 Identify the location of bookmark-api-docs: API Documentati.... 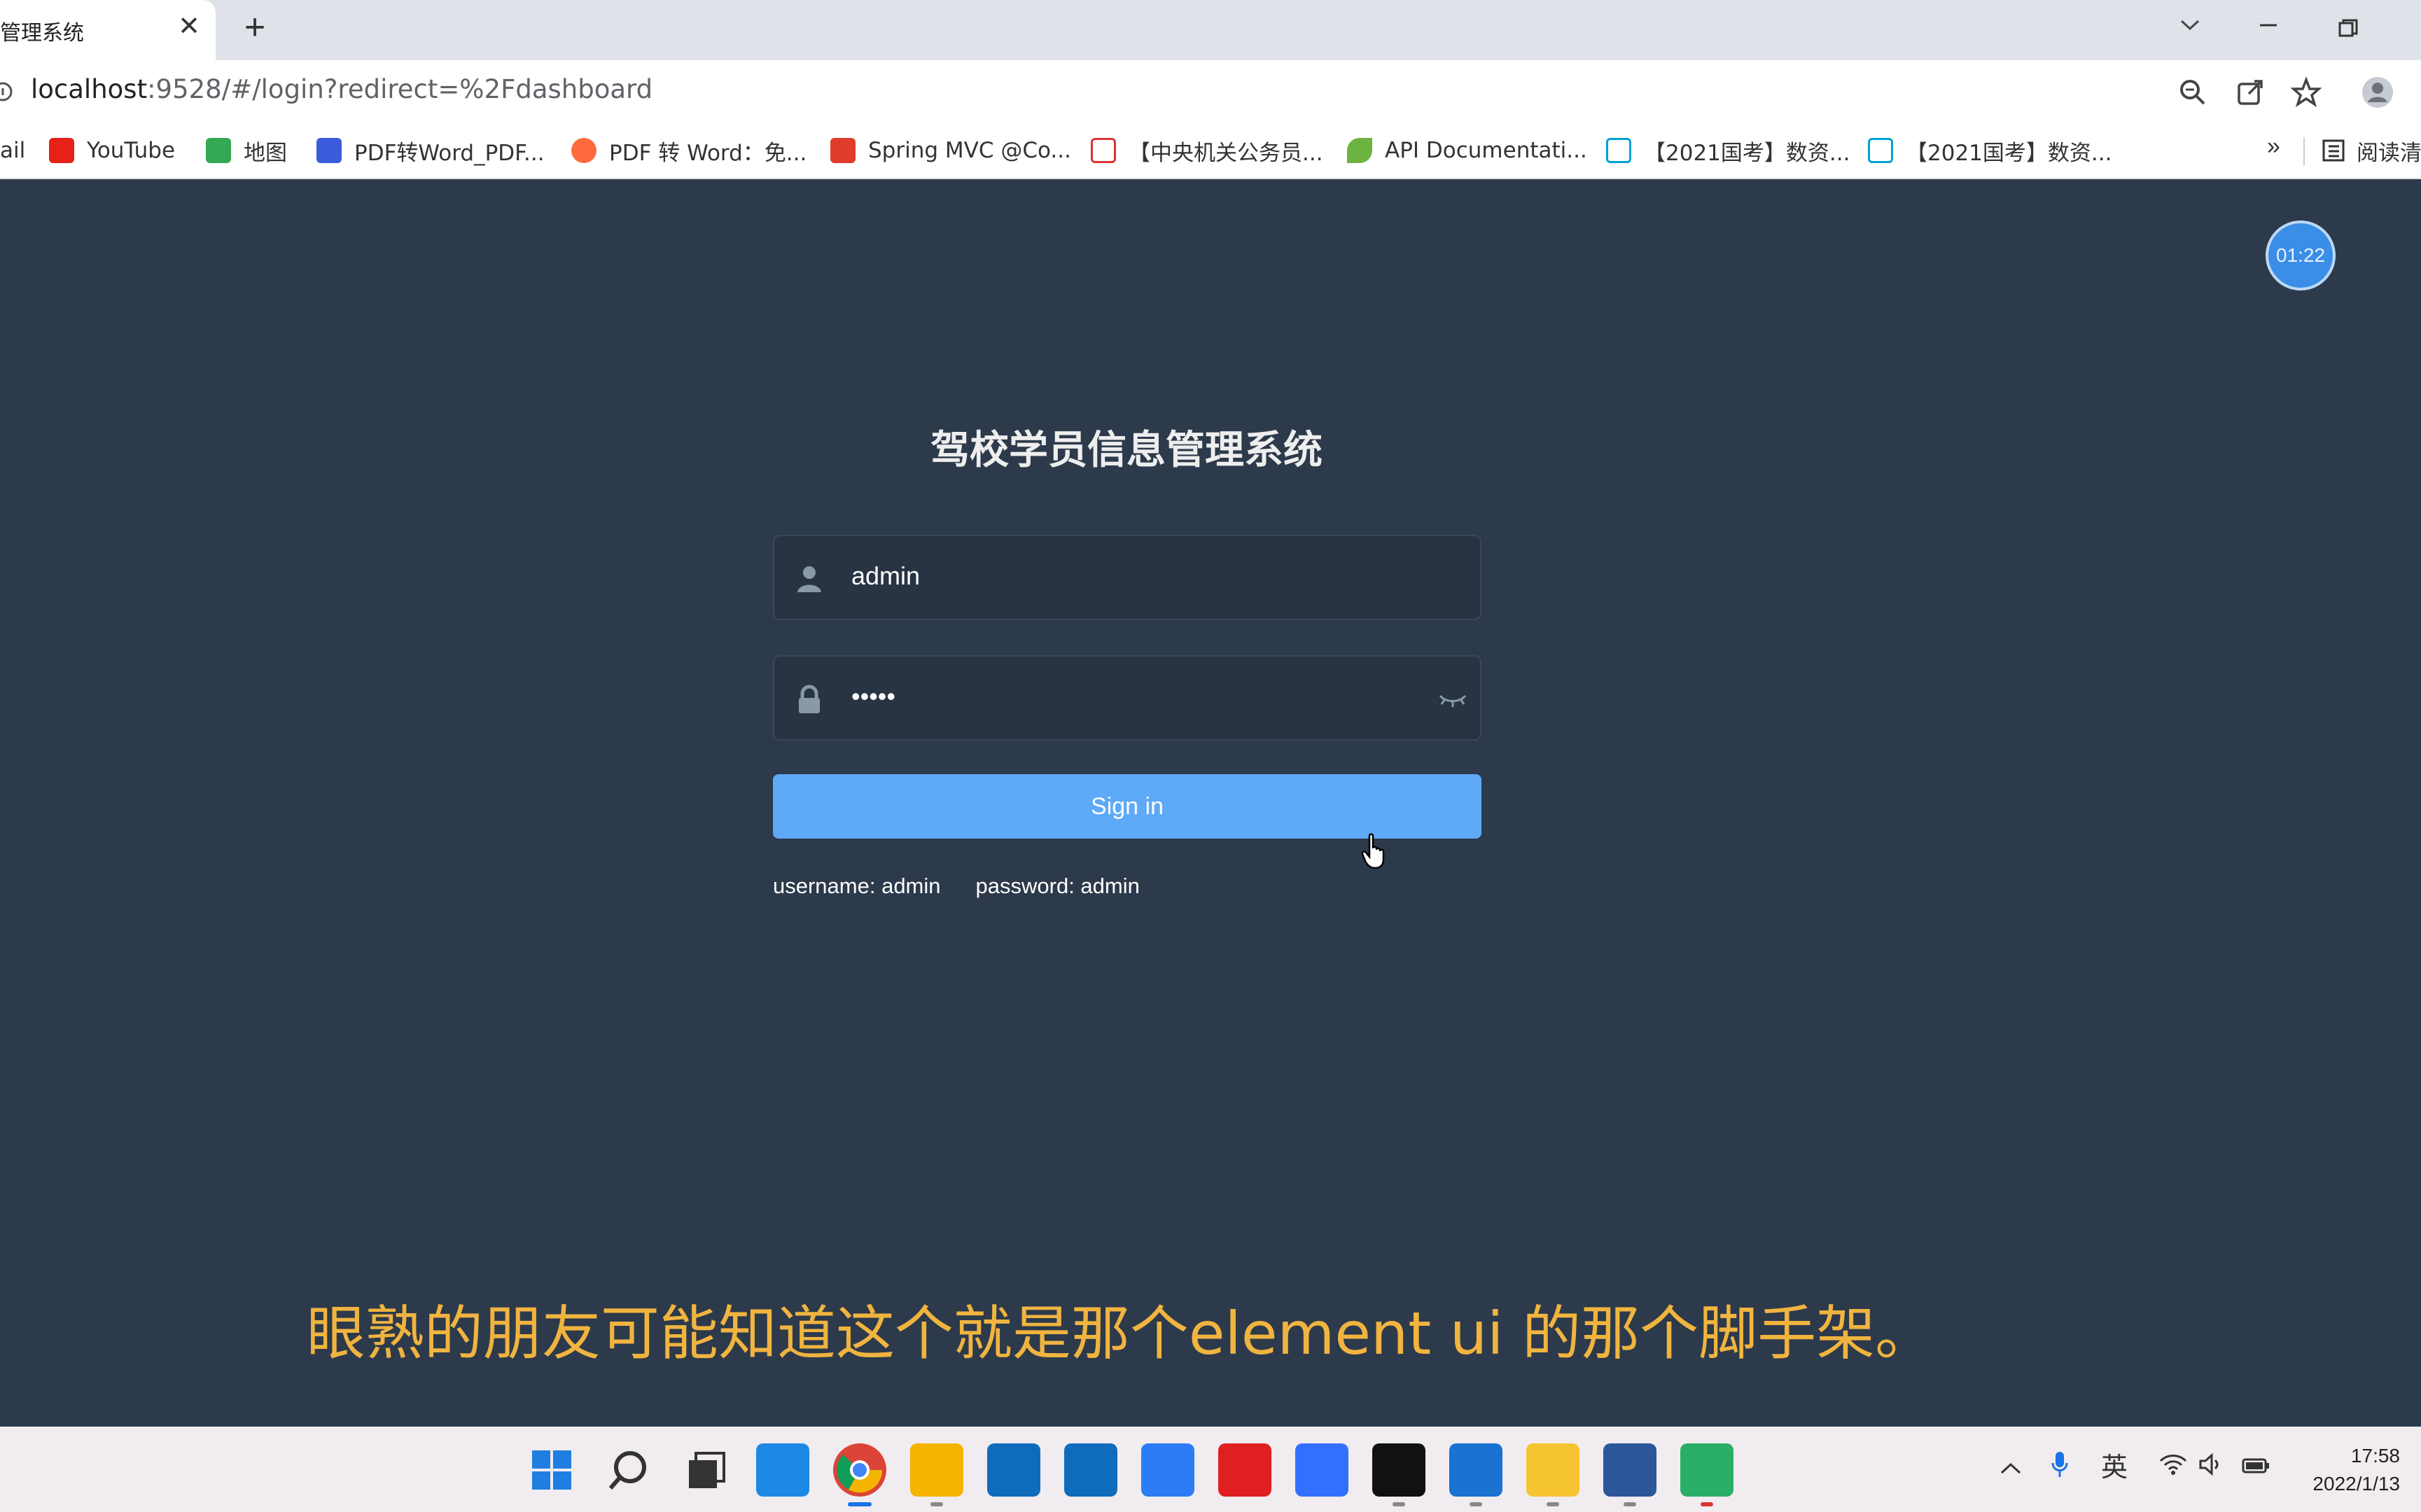
(1467, 150).